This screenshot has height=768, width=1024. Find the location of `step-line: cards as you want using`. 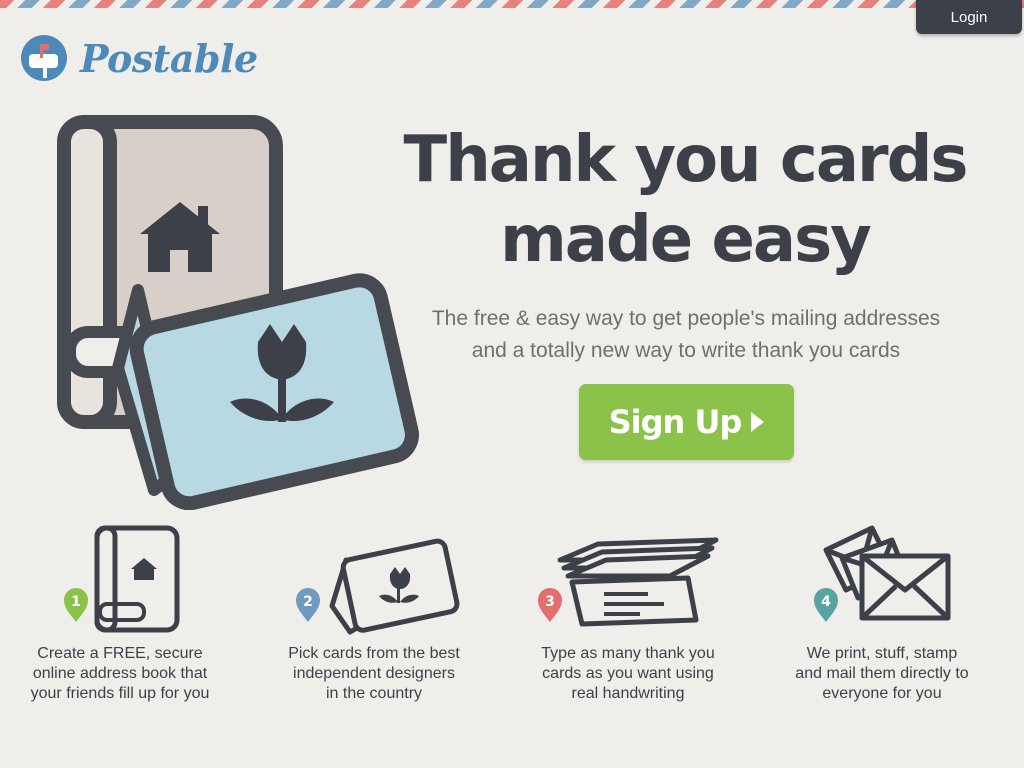

step-line: cards as you want using is located at coordinates (628, 673).